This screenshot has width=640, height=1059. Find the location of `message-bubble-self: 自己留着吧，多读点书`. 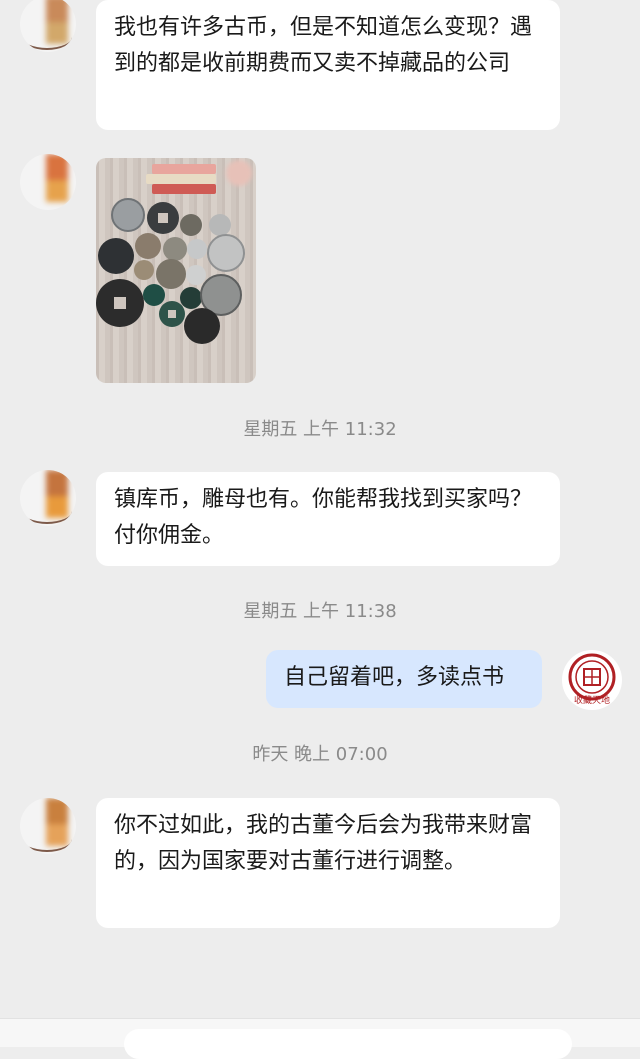

message-bubble-self: 自己留着吧，多读点书 is located at coordinates (404, 679).